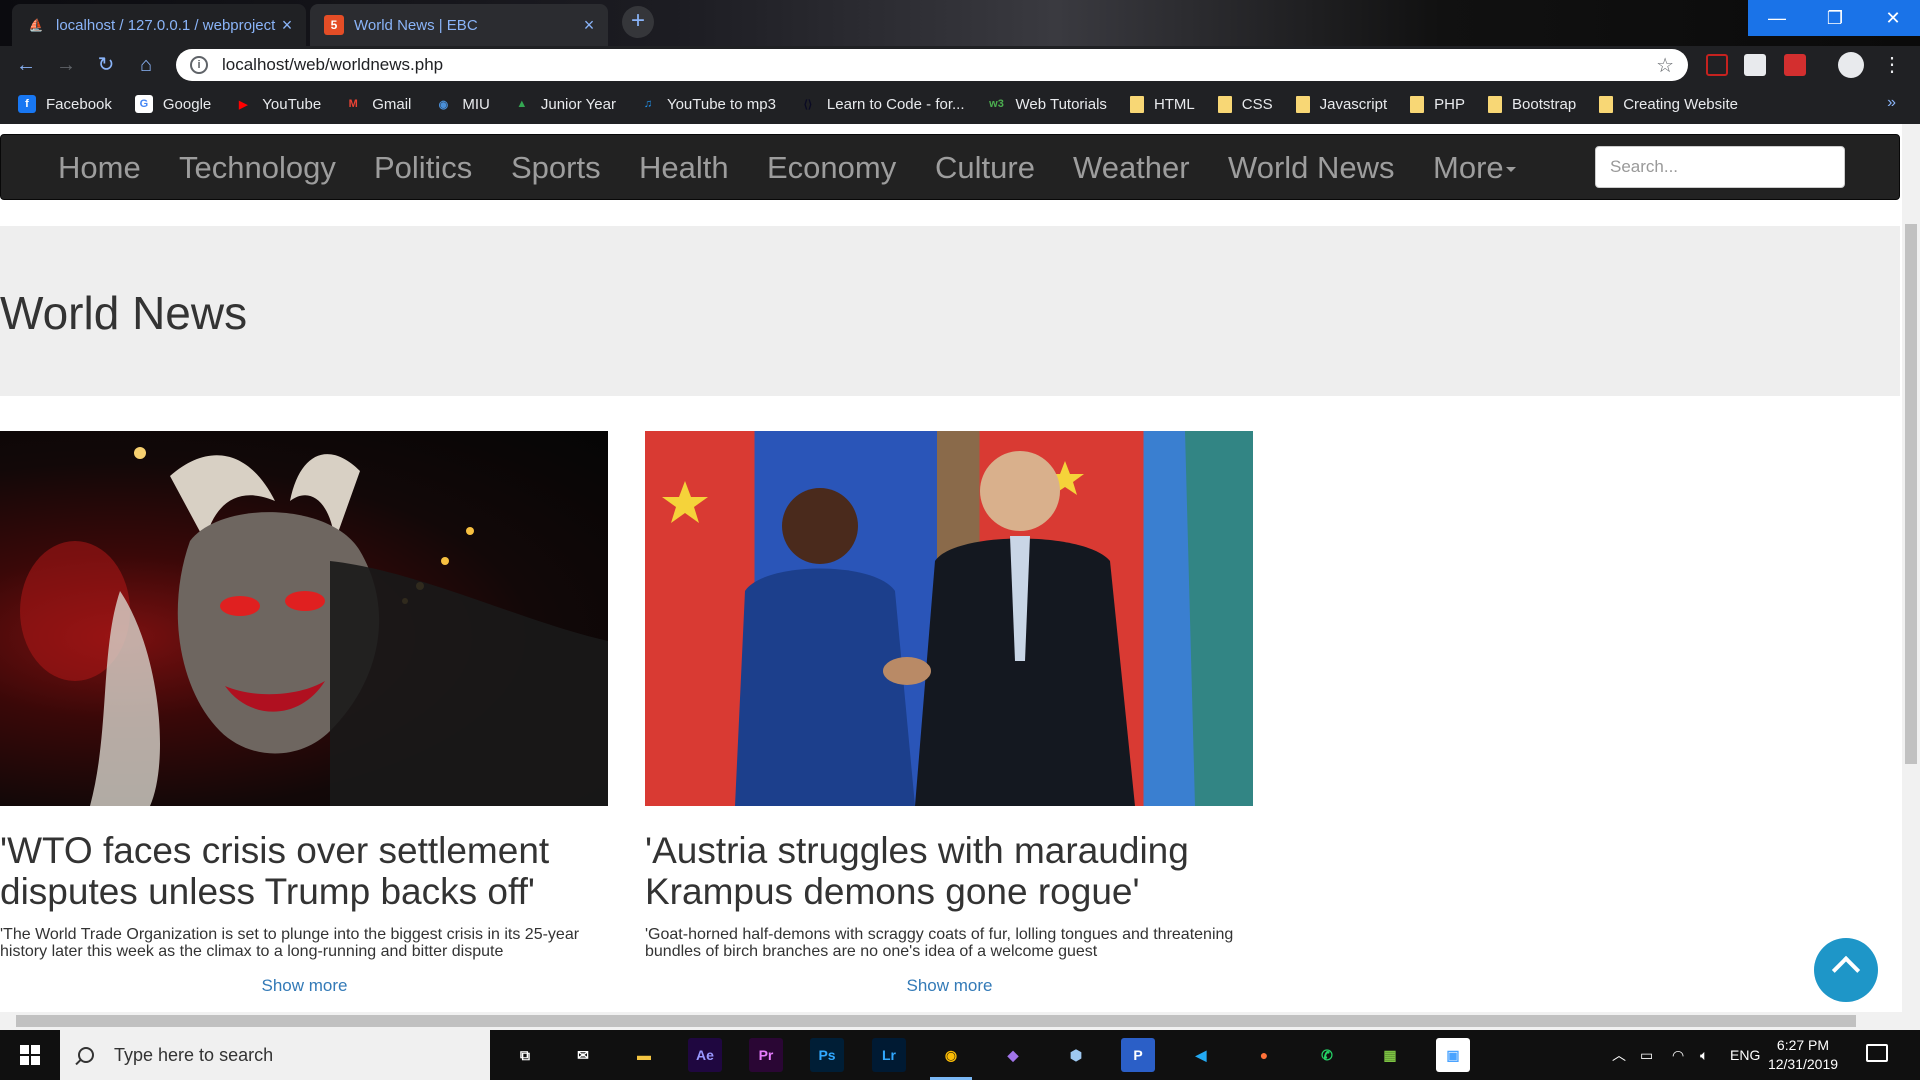 Image resolution: width=1920 pixels, height=1080 pixels. Describe the element at coordinates (1174, 104) in the screenshot. I see `bookmark-label: HTML` at that location.